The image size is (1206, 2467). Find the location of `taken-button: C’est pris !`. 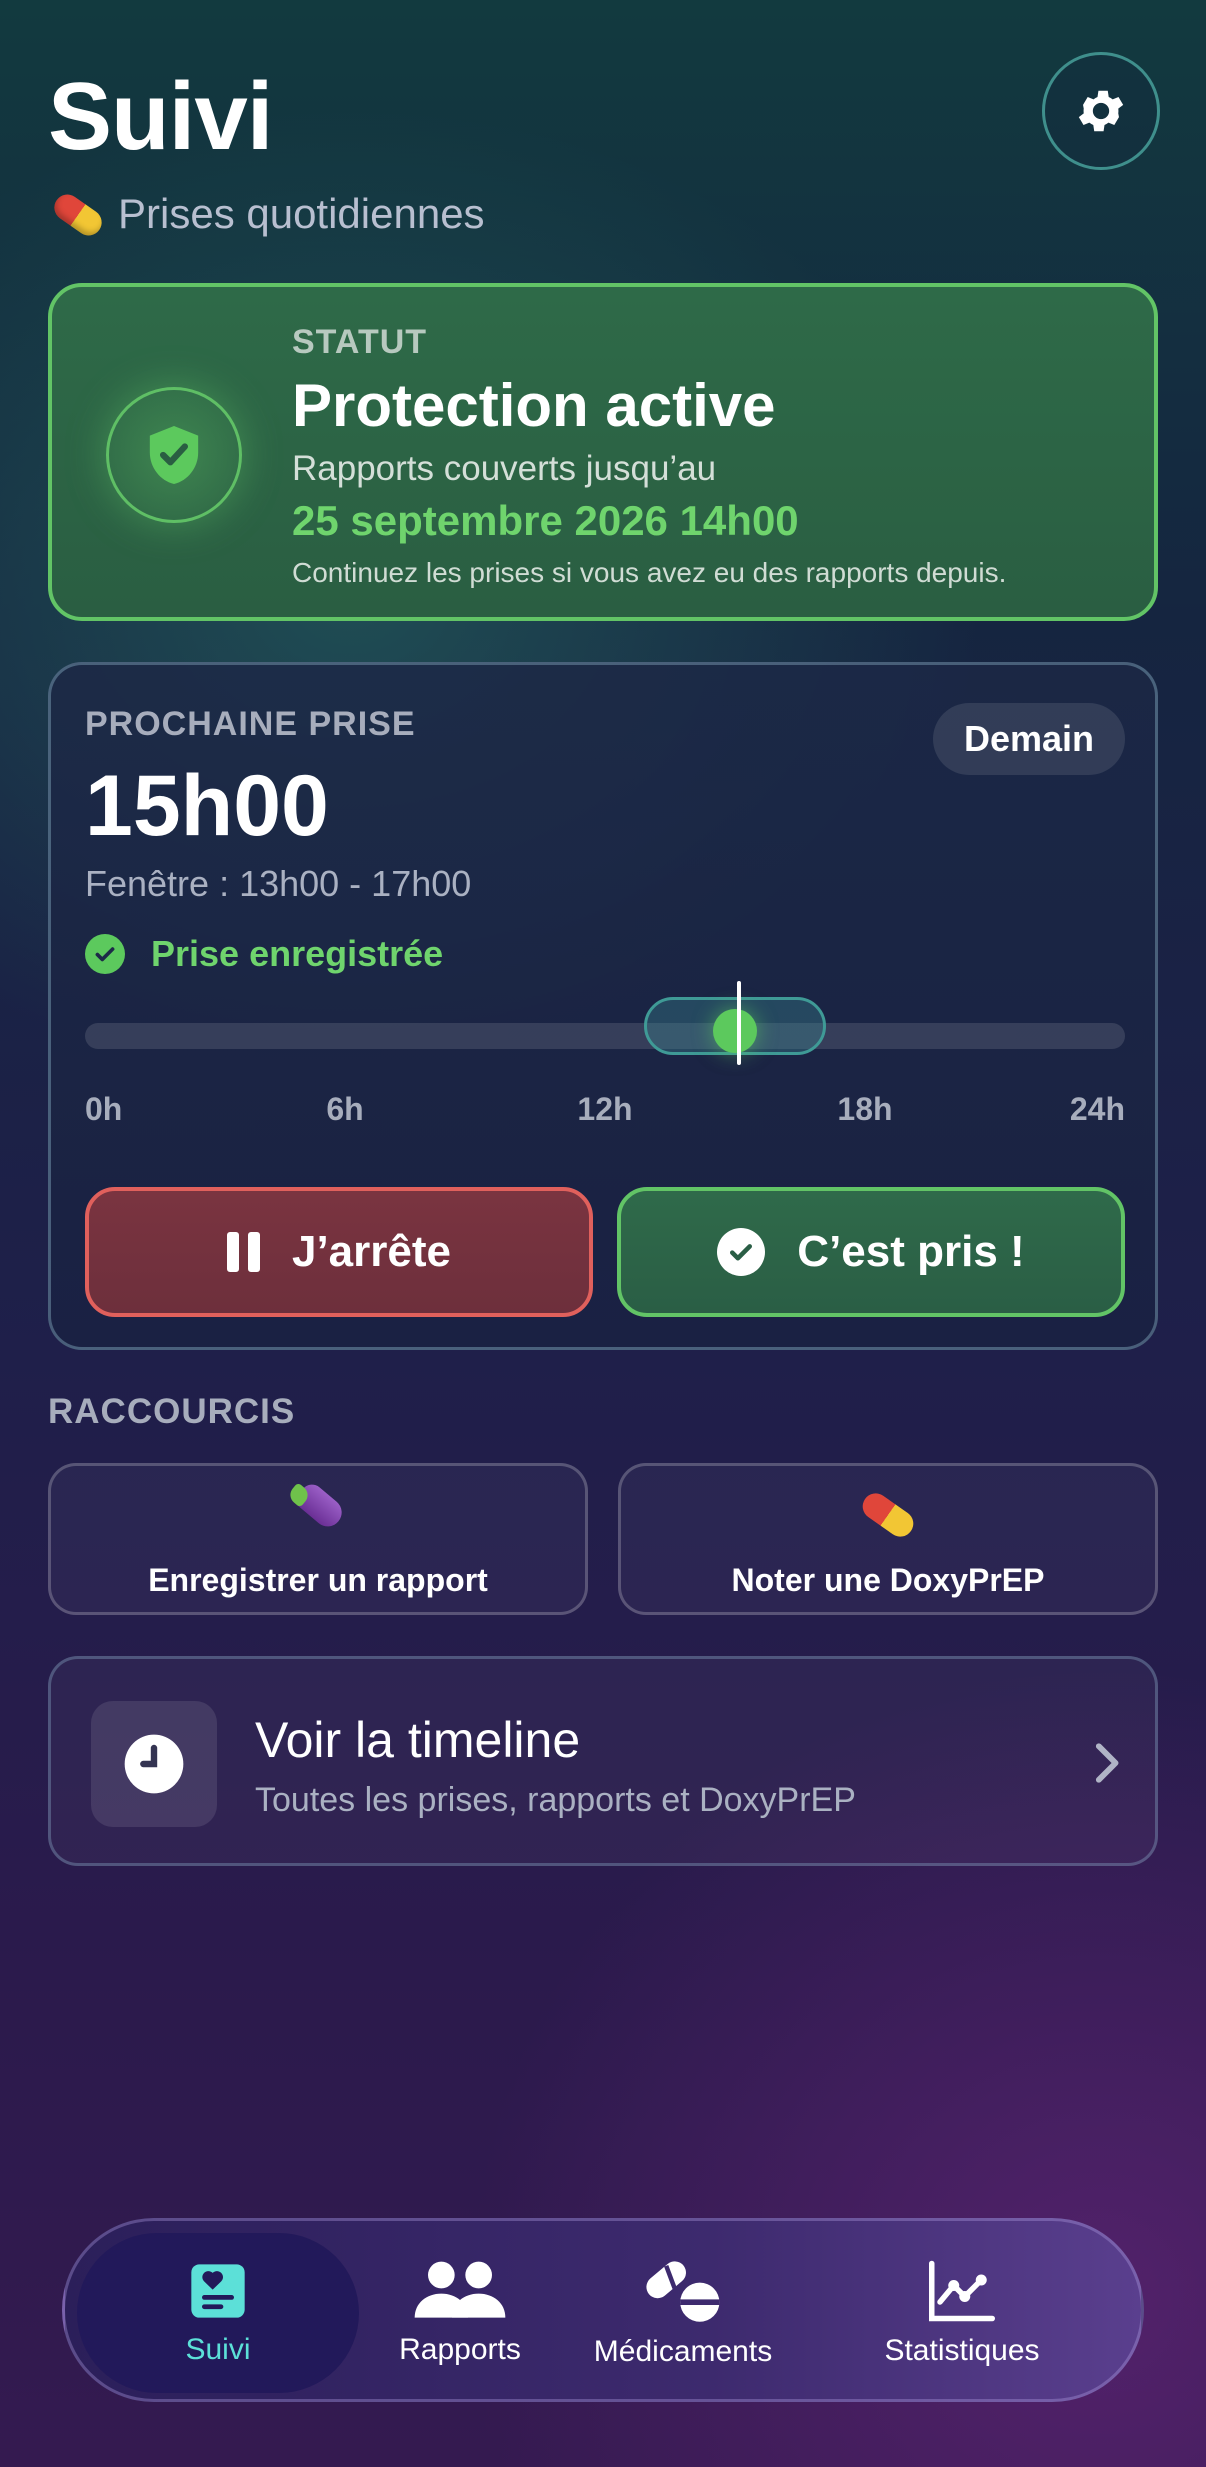

taken-button: C’est pris ! is located at coordinates (871, 1252).